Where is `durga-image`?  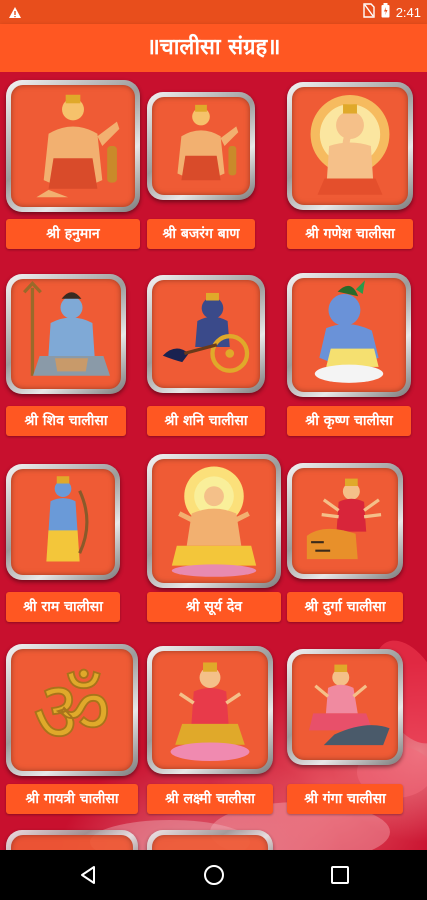 durga-image is located at coordinates (345, 521).